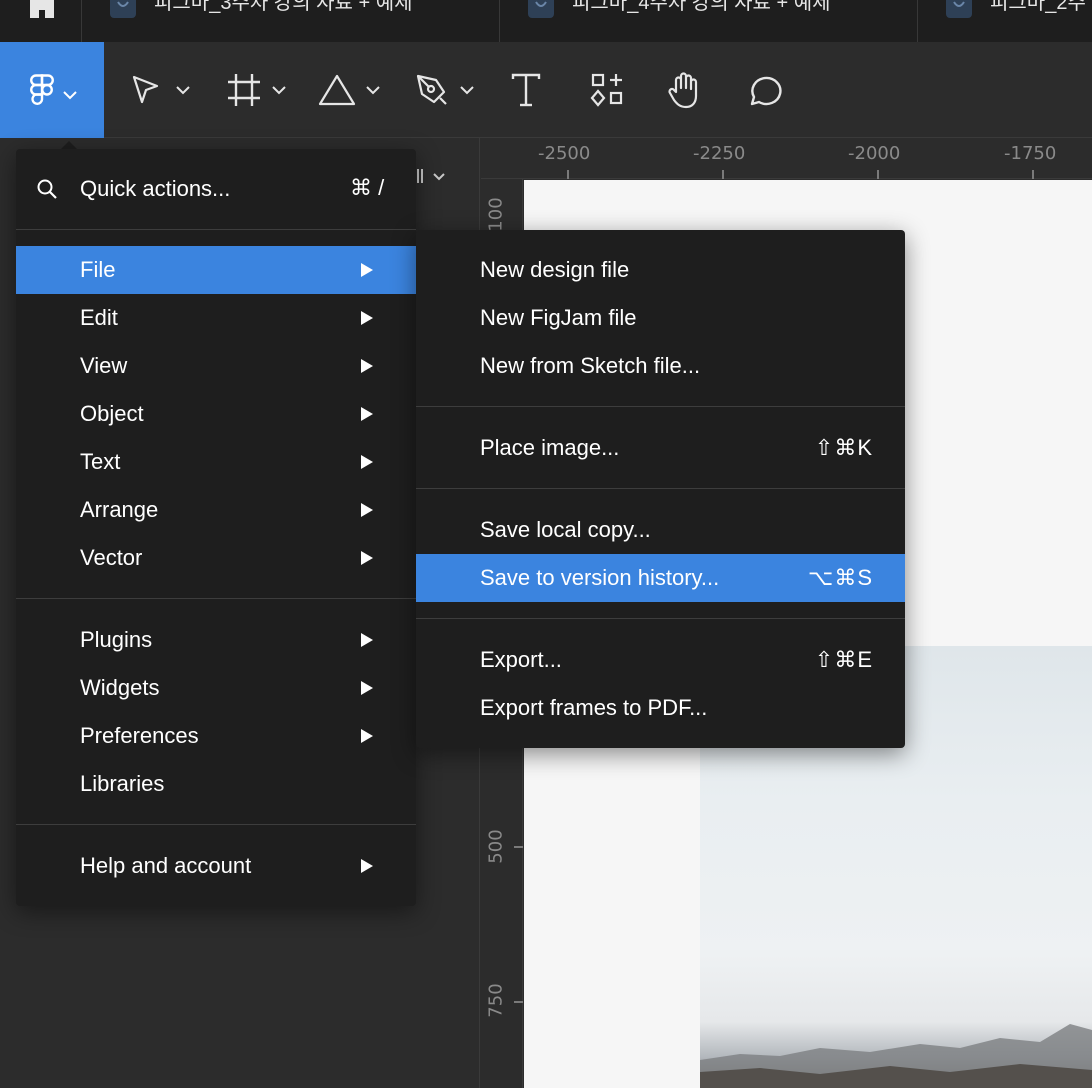  Describe the element at coordinates (216, 736) in the screenshot. I see `menu-item-preferences: Preferences` at that location.